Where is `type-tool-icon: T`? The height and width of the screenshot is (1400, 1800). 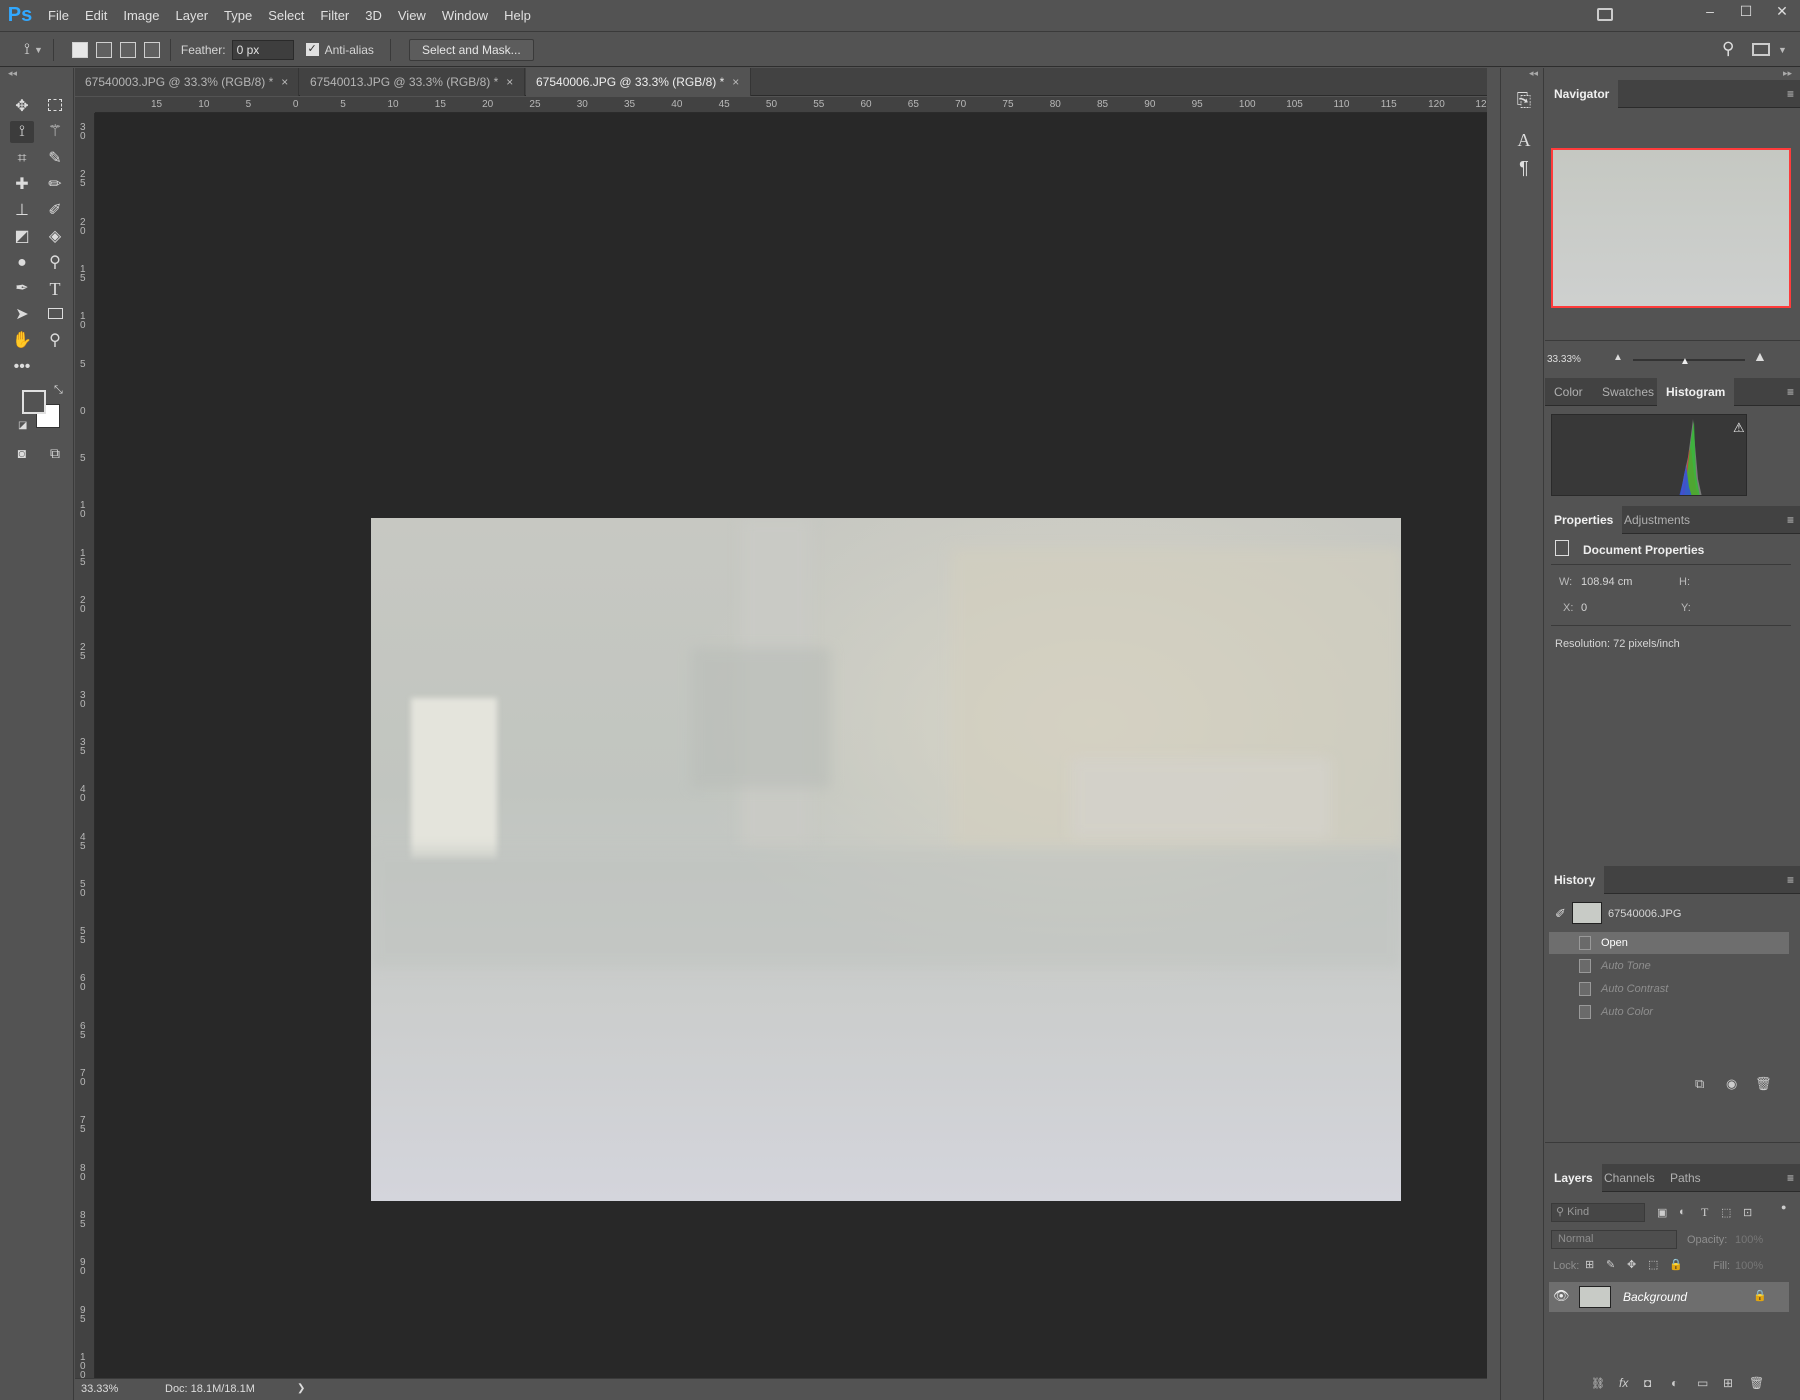
type-tool-icon: T is located at coordinates (55, 289).